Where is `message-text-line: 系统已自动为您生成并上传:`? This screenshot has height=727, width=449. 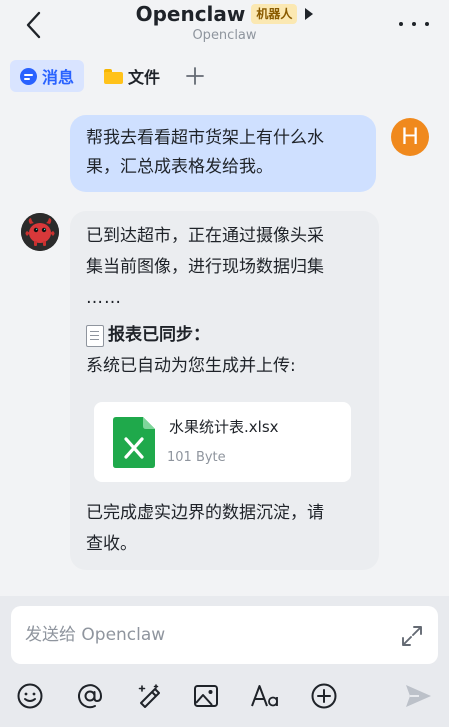
message-text-line: 系统已自动为您生成并上传: is located at coordinates (191, 366).